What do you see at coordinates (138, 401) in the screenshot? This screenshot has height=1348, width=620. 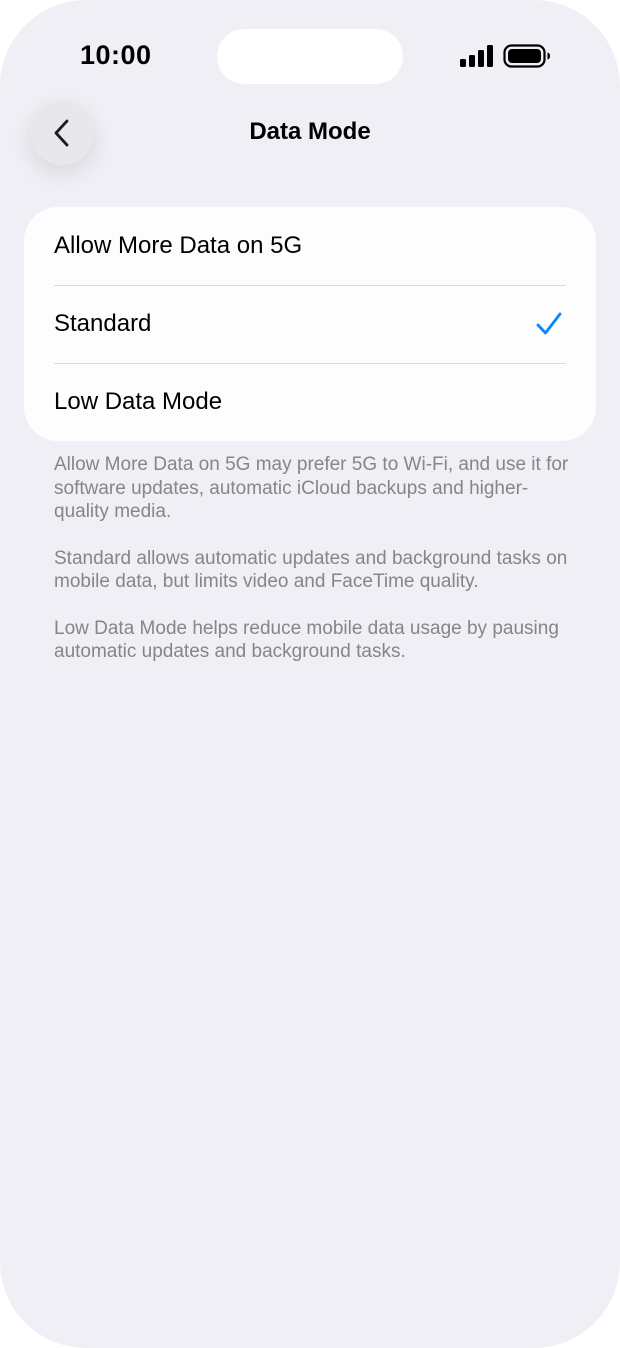 I see `option-label: Low Data Mode` at bounding box center [138, 401].